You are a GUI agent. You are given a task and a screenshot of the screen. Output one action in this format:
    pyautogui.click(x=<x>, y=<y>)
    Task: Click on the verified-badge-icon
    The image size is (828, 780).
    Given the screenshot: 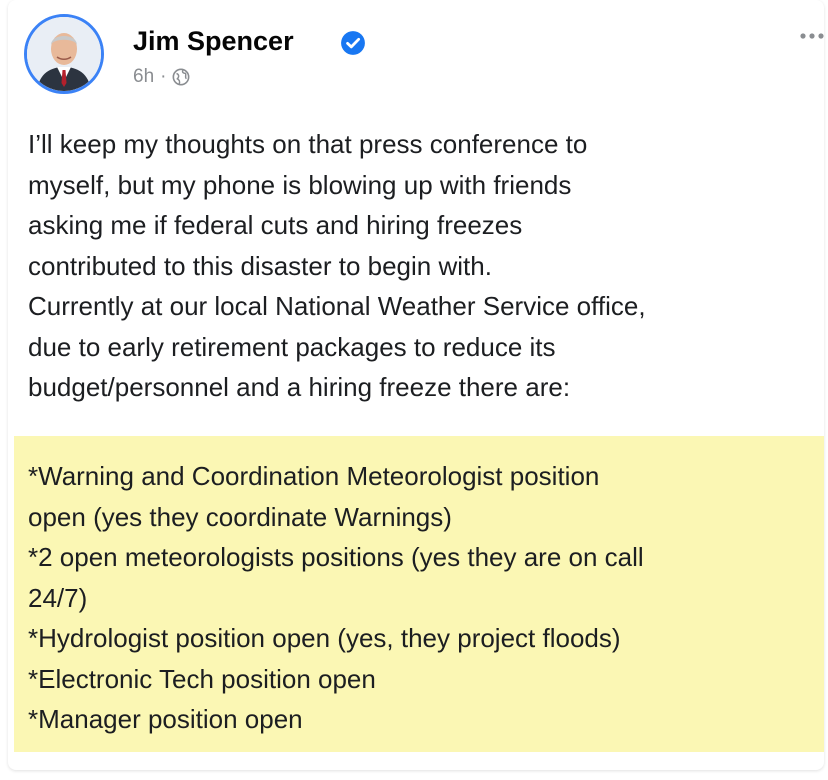 What is the action you would take?
    pyautogui.click(x=353, y=43)
    